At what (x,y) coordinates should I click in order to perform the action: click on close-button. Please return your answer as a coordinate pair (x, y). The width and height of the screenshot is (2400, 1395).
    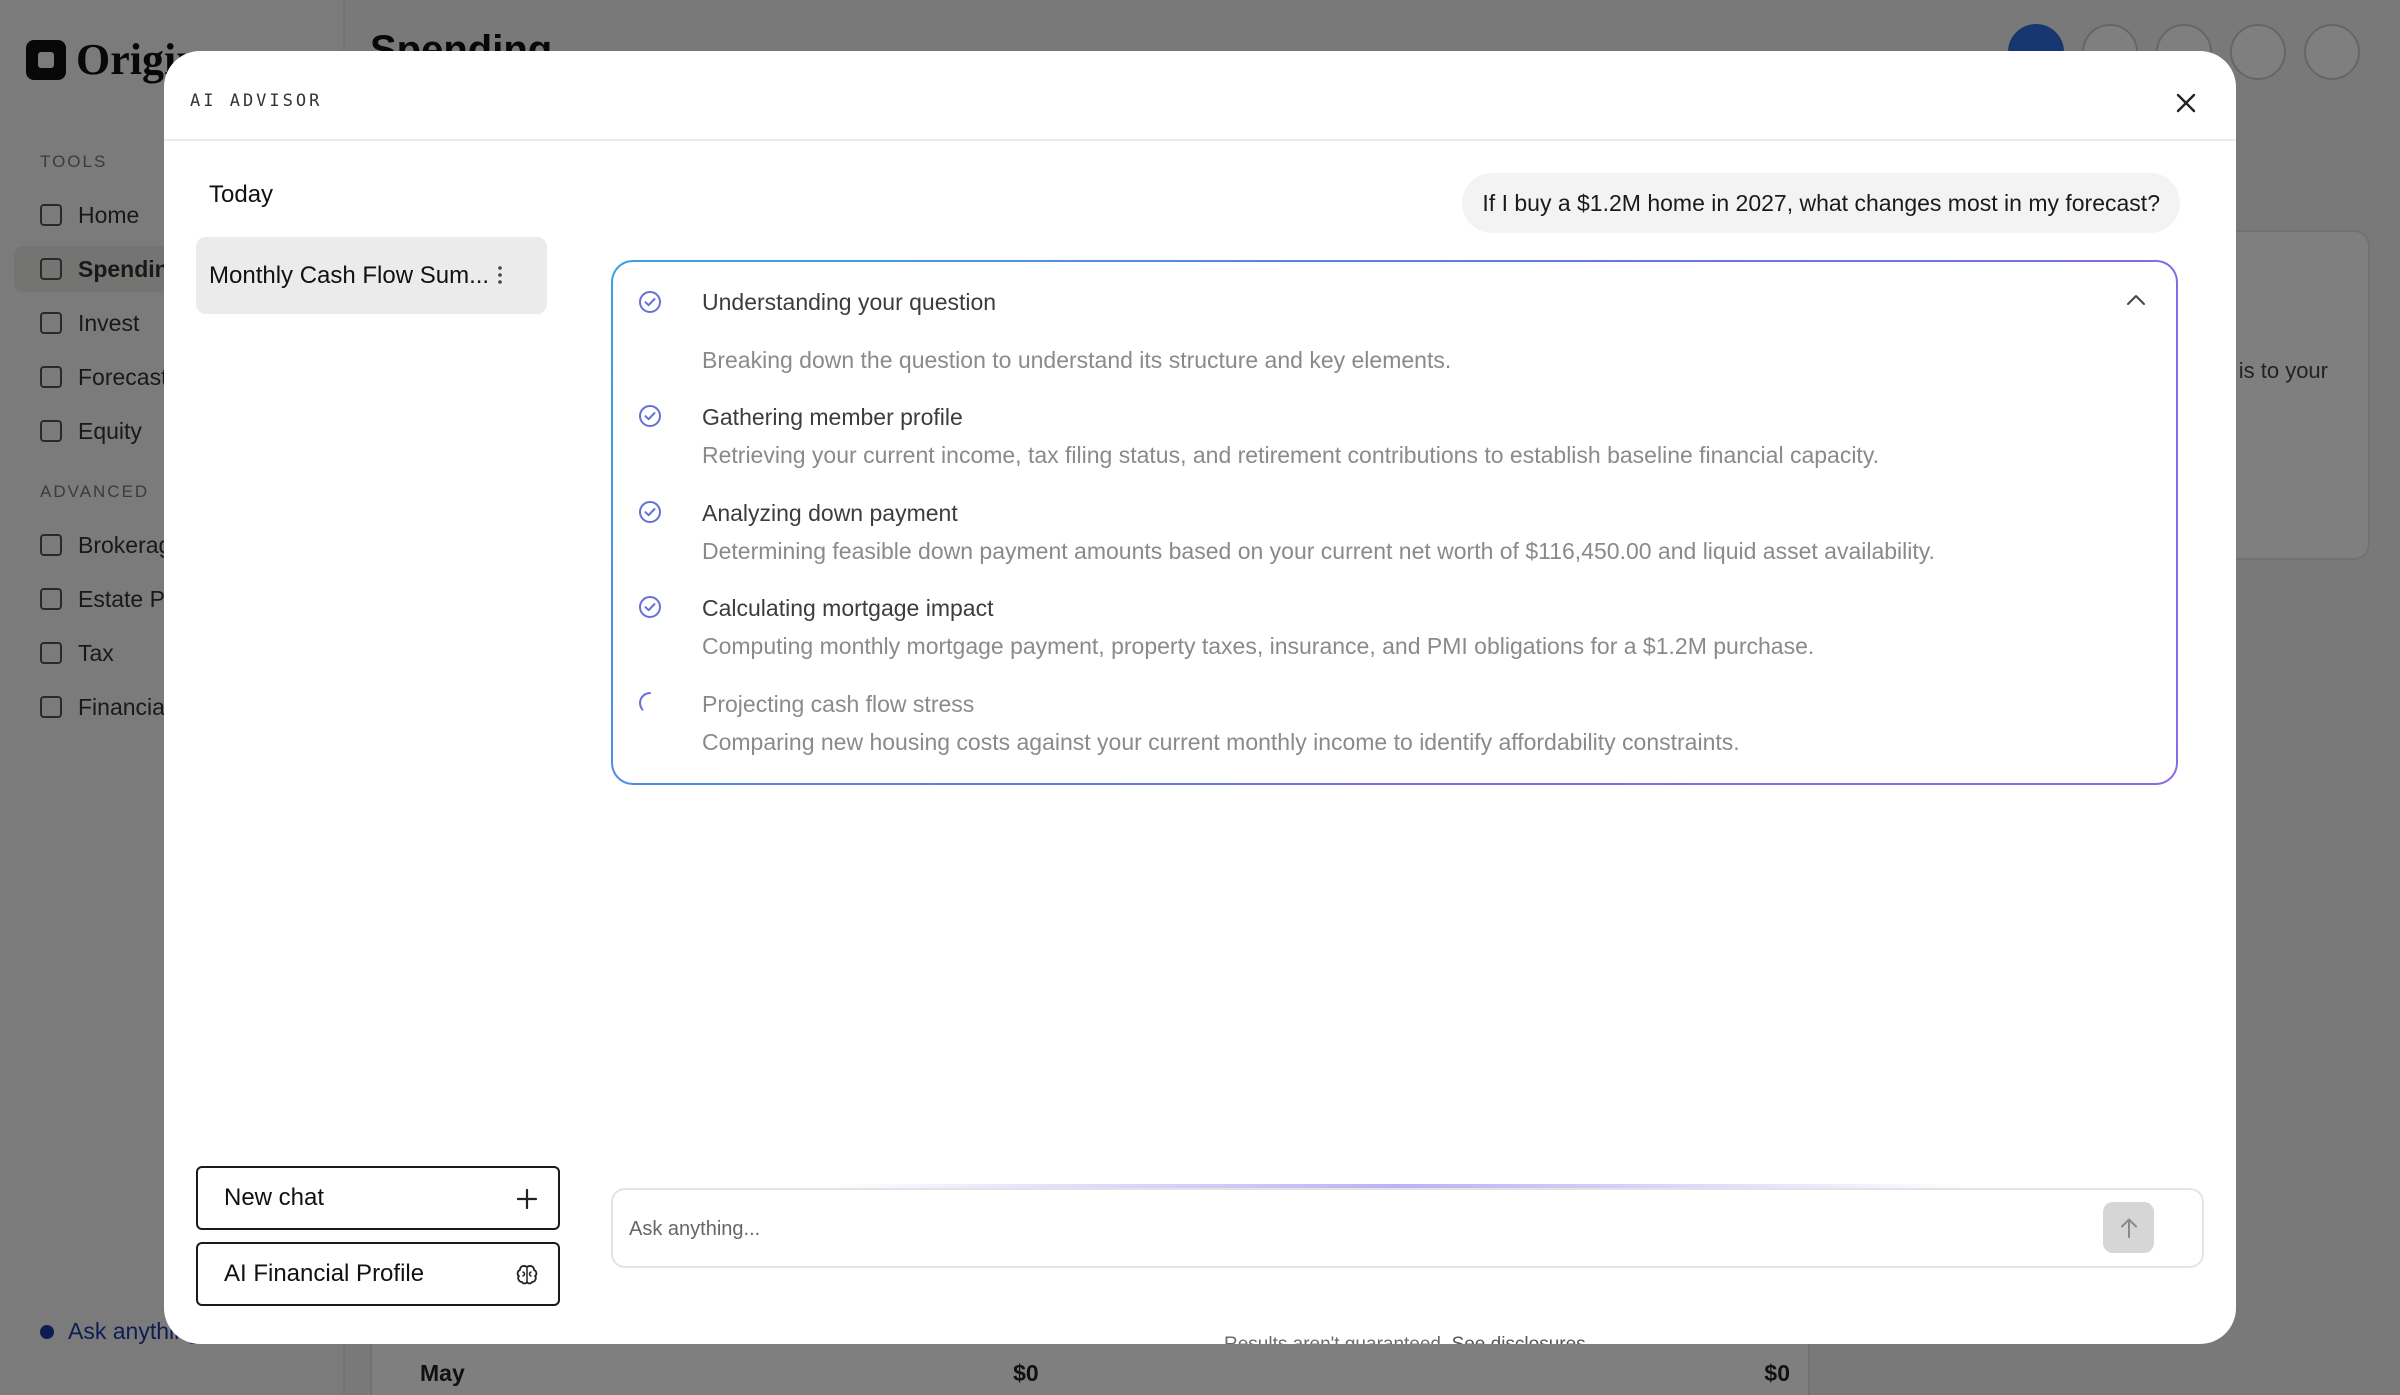
    Looking at the image, I should click on (2186, 103).